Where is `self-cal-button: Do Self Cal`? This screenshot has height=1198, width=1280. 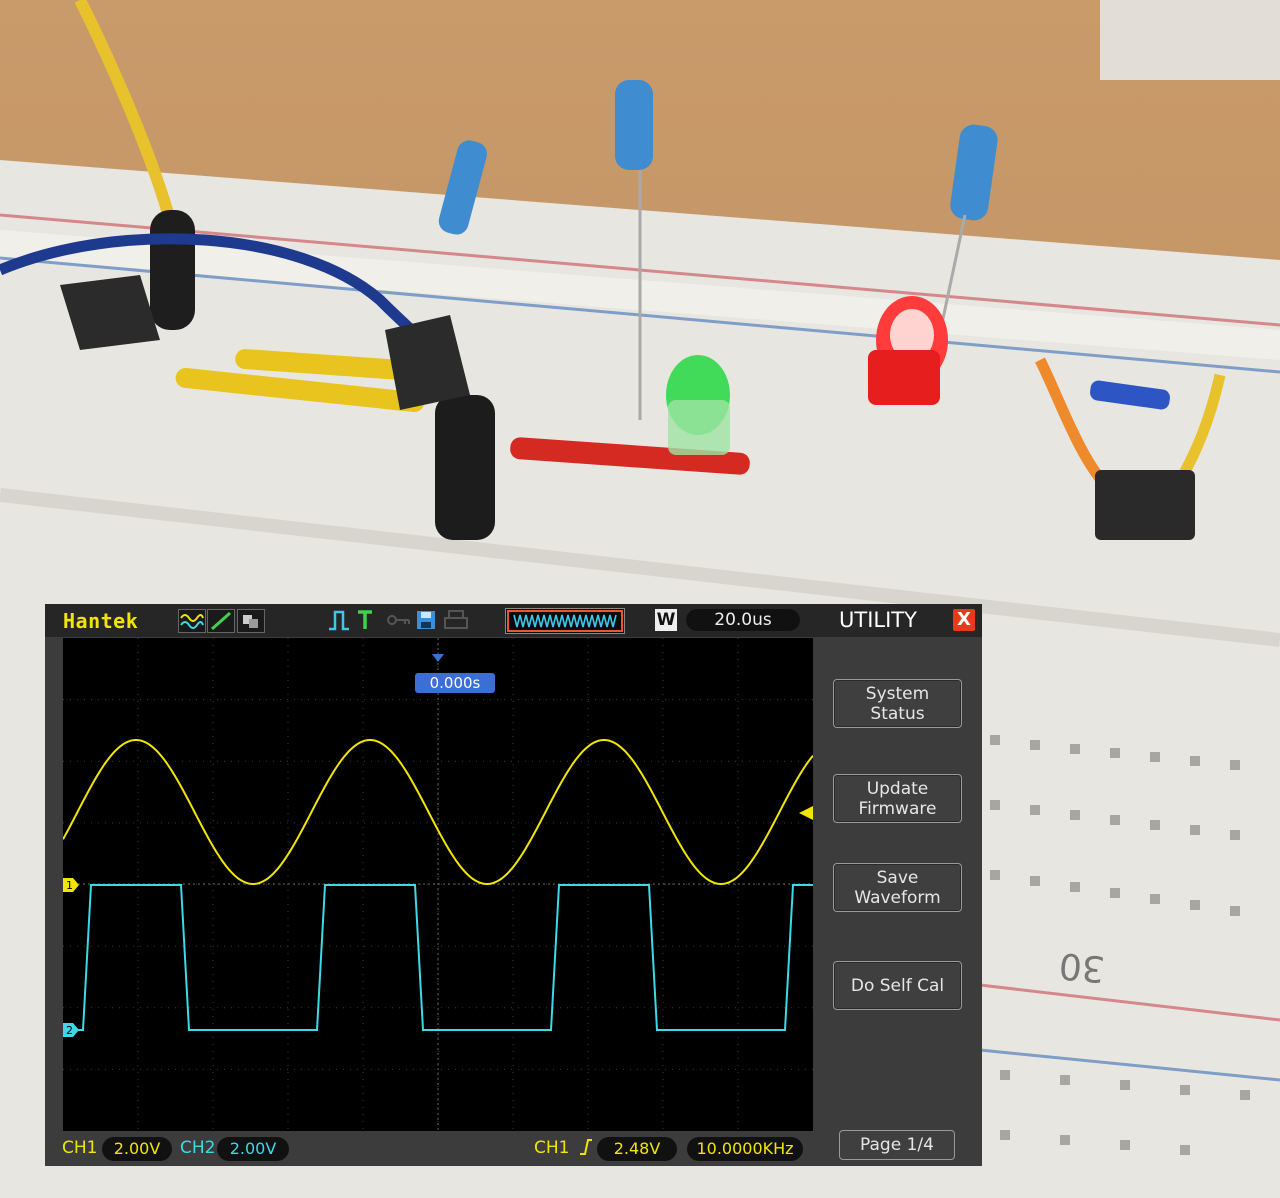 self-cal-button: Do Self Cal is located at coordinates (897, 985).